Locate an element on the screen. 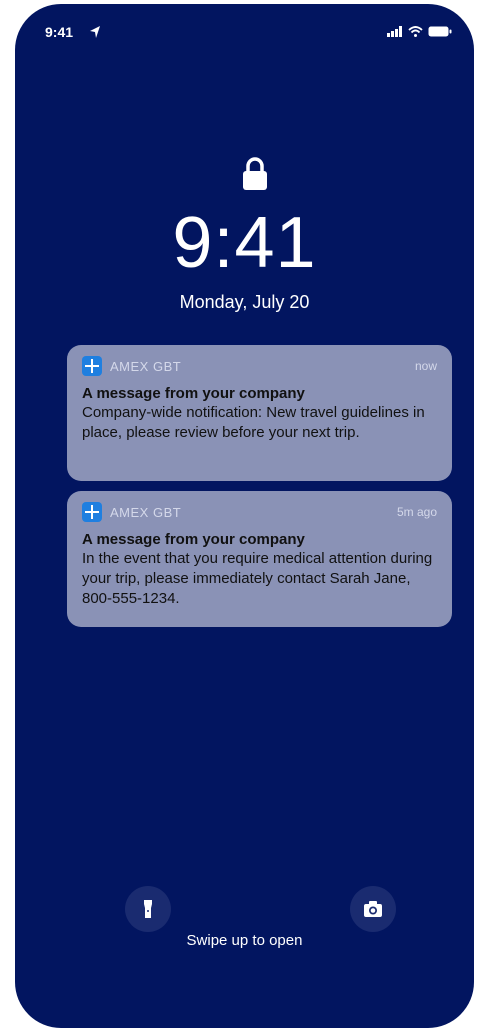 Image resolution: width=477 pixels, height=1030 pixels. notification-time: 5m ago is located at coordinates (416, 512).